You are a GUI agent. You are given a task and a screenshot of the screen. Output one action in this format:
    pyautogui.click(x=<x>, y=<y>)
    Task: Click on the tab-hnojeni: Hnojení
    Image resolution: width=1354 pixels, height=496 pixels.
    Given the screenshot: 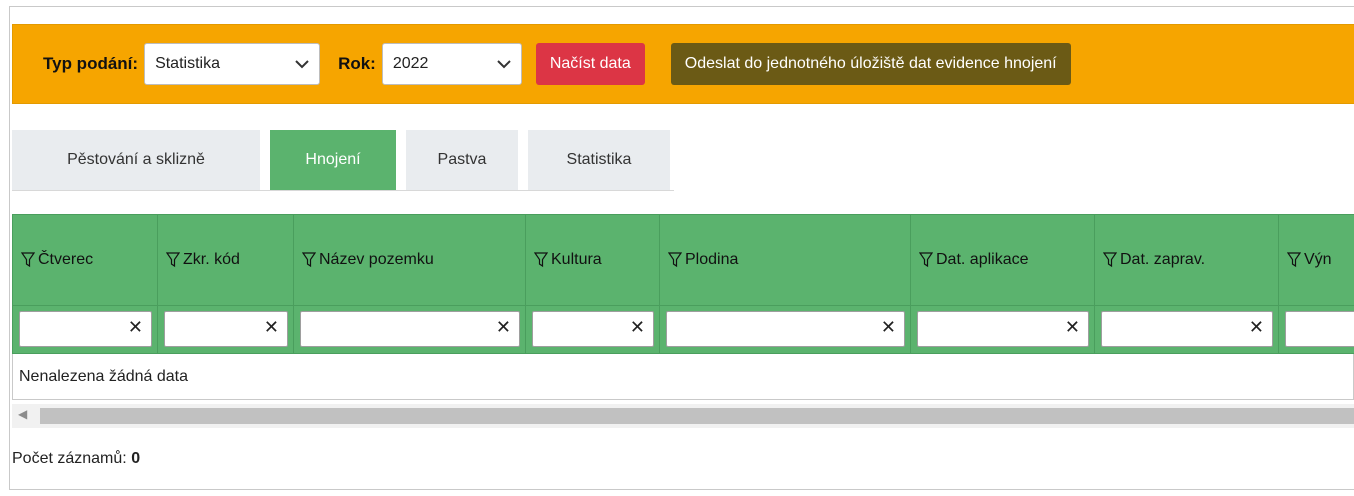 What is the action you would take?
    pyautogui.click(x=333, y=160)
    